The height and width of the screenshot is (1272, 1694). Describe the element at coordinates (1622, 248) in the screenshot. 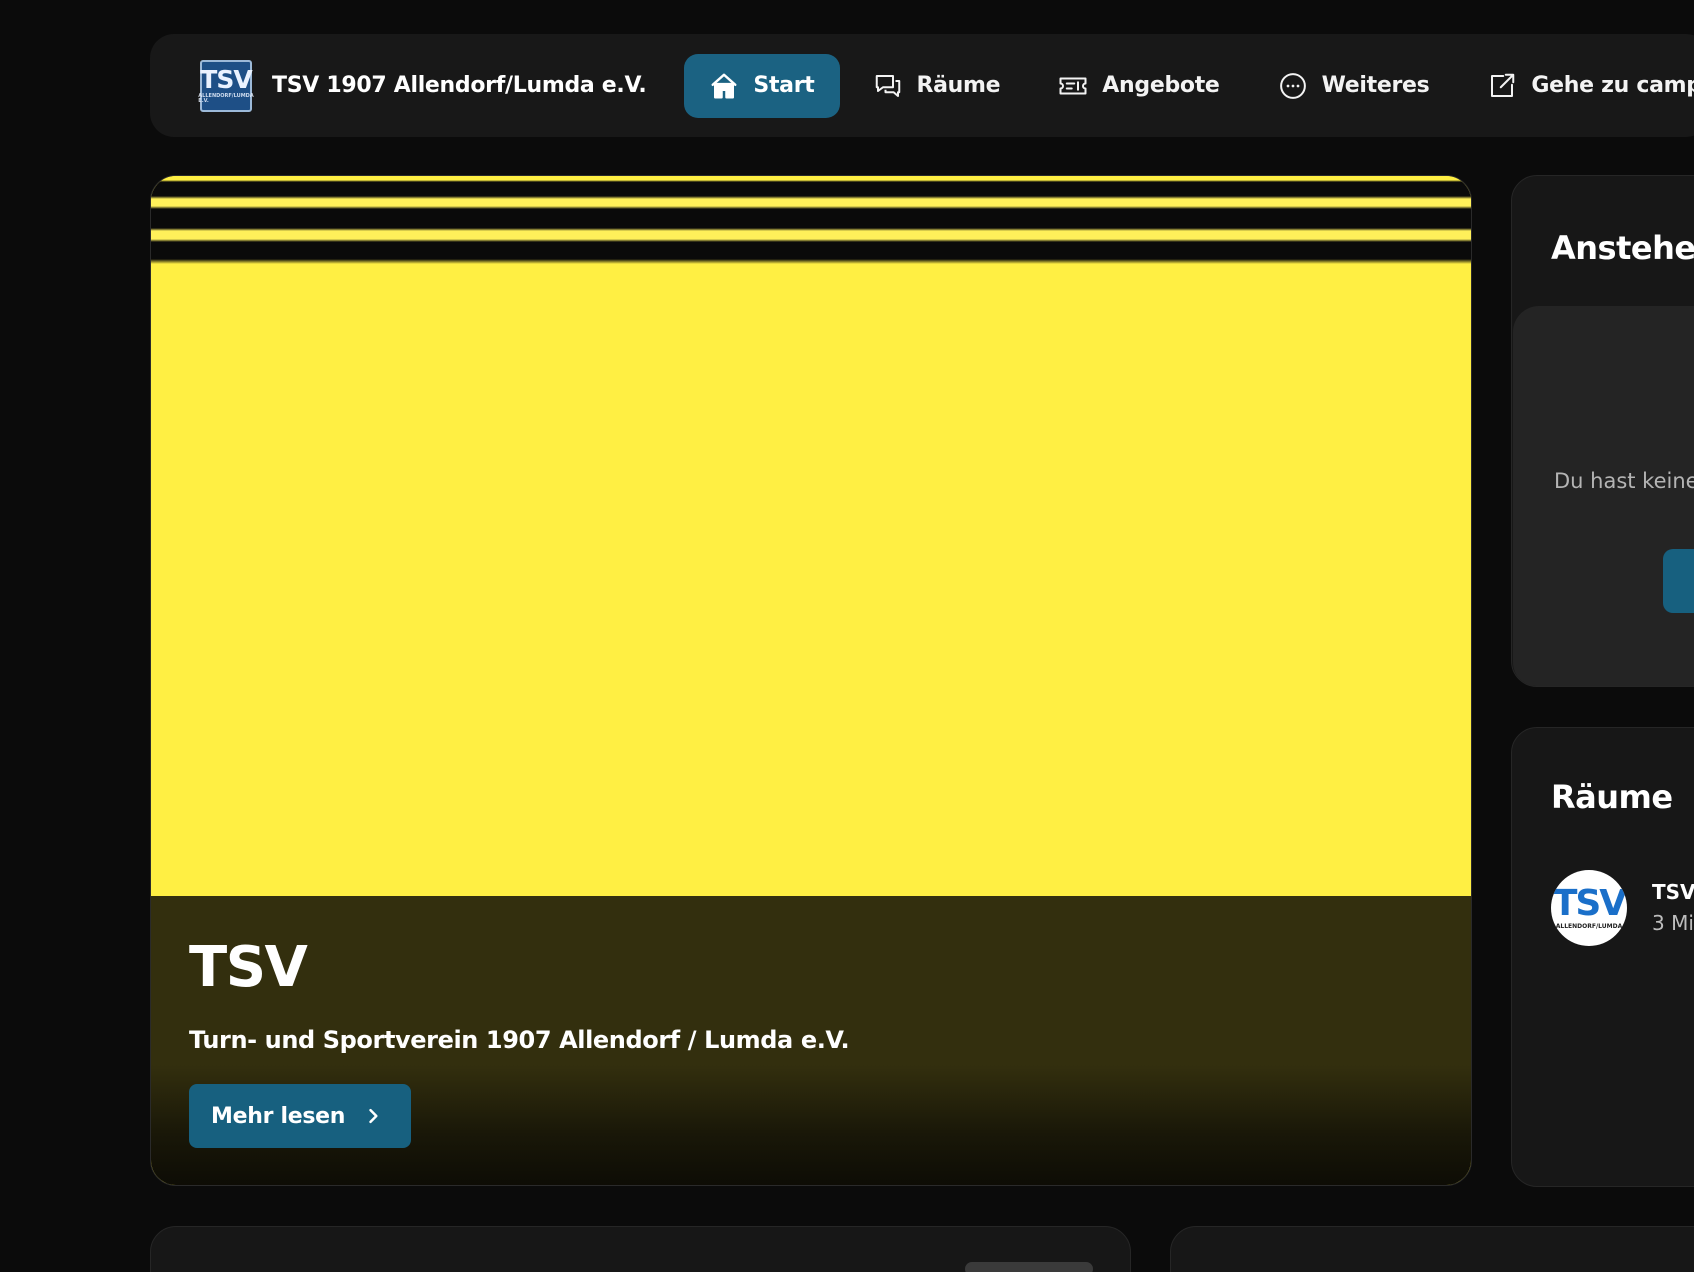

I see `upcoming-title: Anstehend` at that location.